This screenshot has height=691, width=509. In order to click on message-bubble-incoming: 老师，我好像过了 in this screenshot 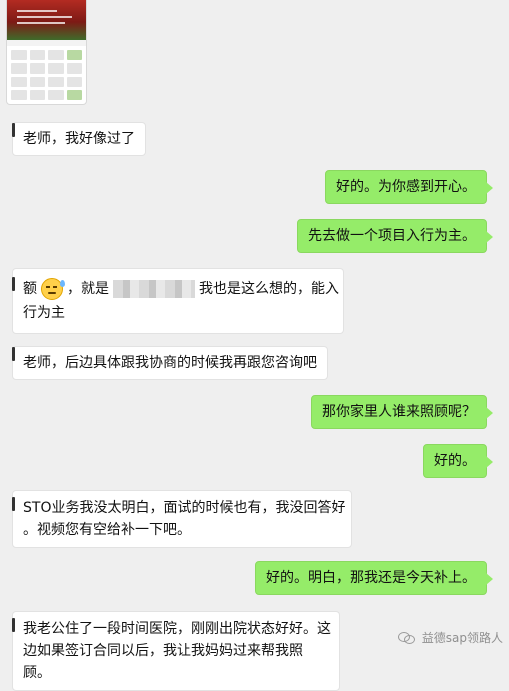, I will do `click(79, 139)`.